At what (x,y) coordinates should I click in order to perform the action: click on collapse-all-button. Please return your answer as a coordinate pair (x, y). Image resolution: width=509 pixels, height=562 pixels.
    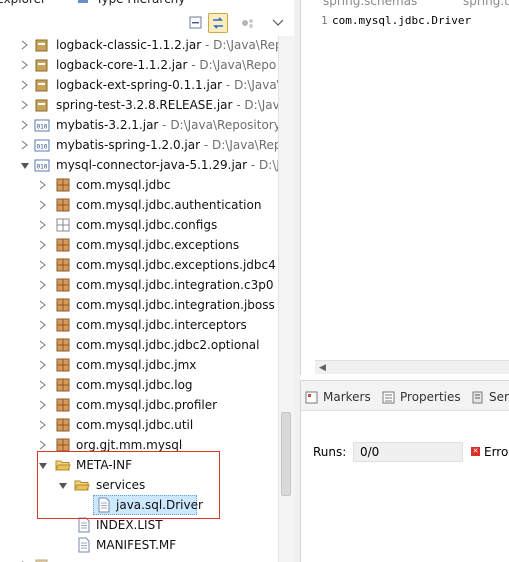
    Looking at the image, I should click on (196, 23).